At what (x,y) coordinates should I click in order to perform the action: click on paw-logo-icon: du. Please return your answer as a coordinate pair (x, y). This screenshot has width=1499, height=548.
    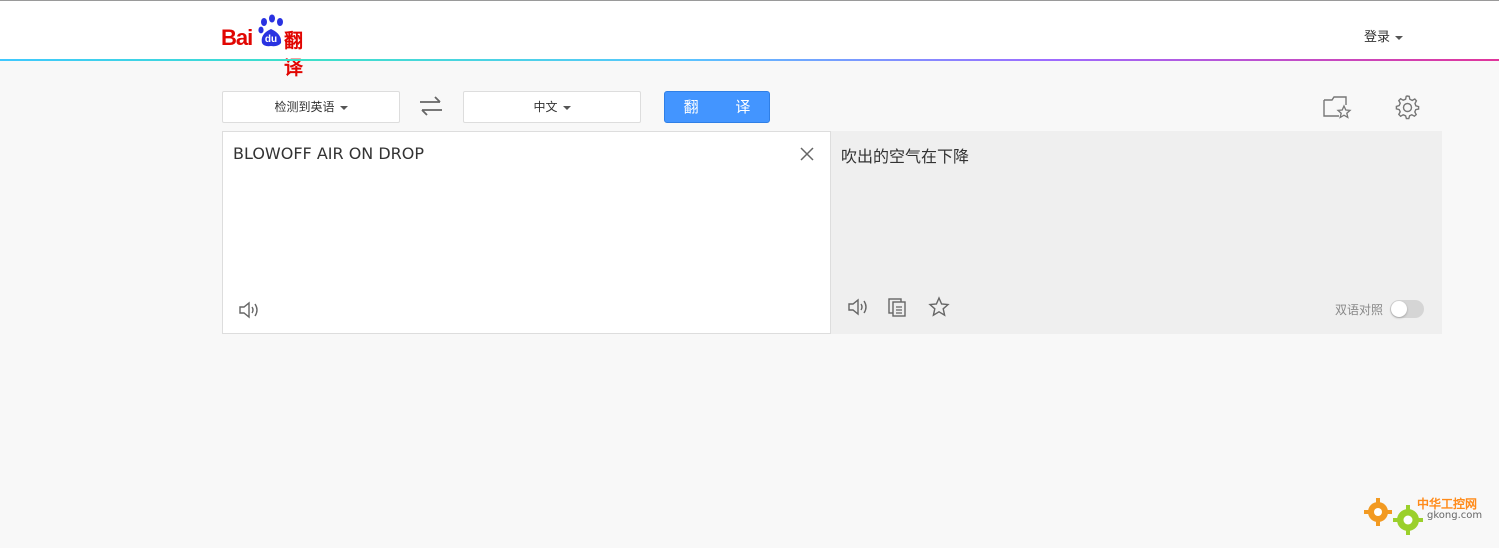
    Looking at the image, I should click on (270, 30).